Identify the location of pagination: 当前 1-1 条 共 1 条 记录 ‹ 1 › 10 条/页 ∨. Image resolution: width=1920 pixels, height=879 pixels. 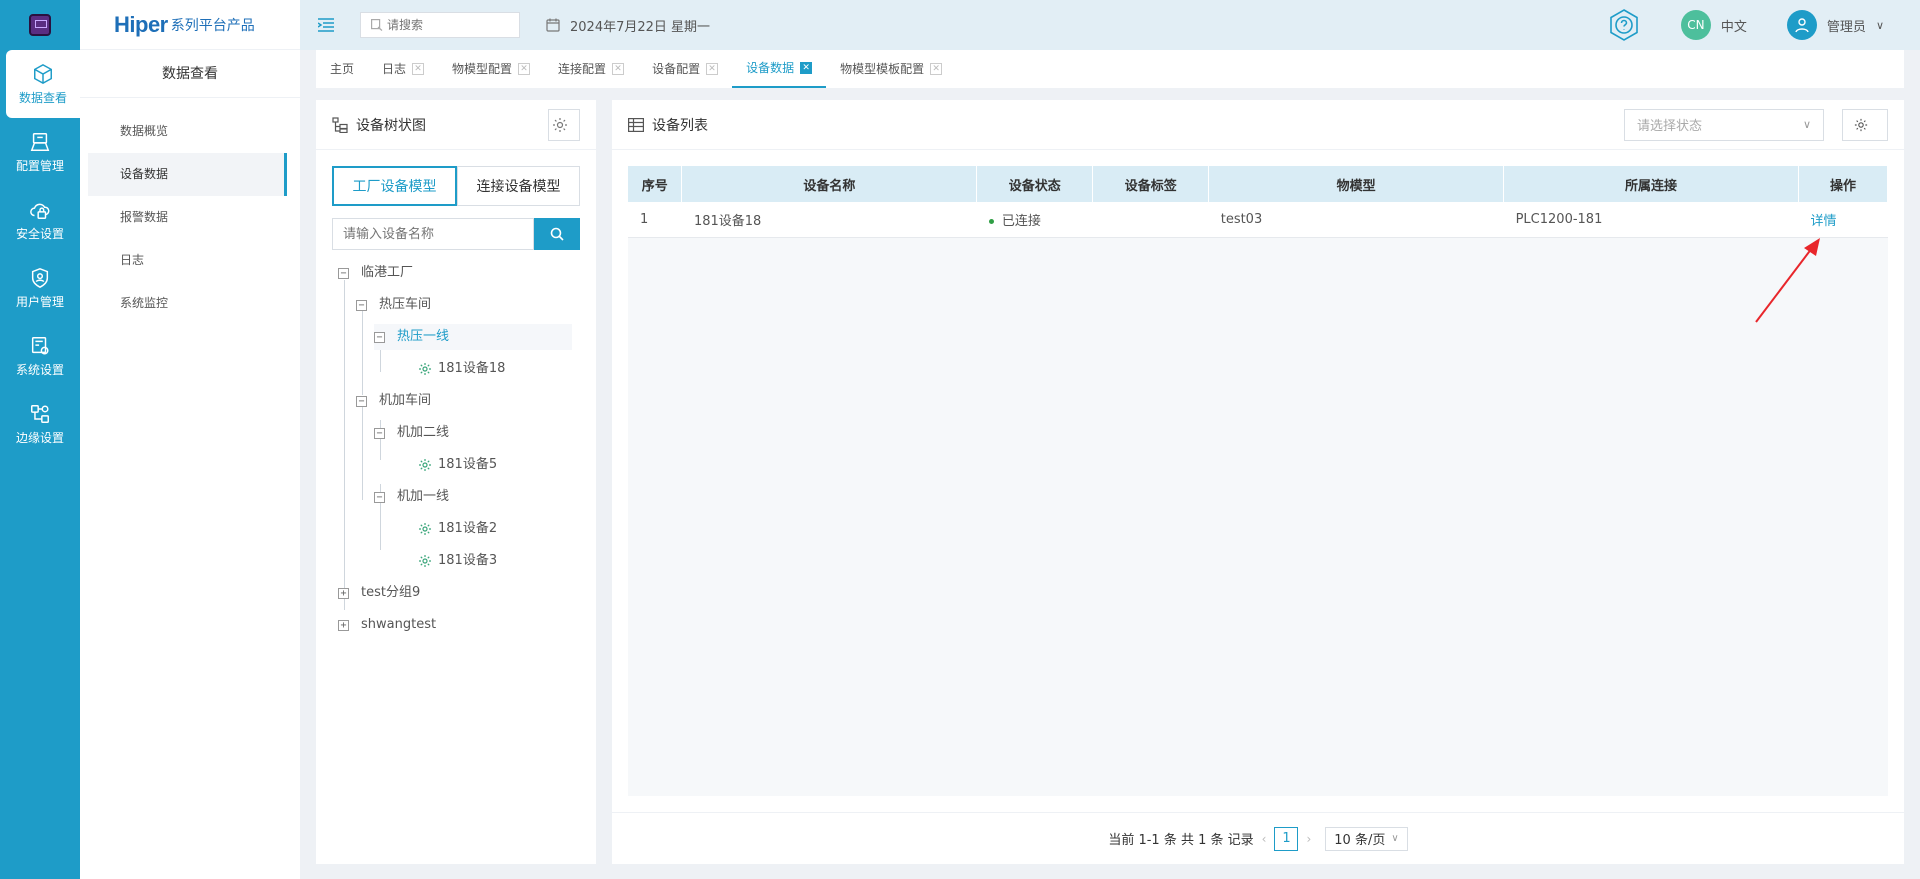
(1258, 838).